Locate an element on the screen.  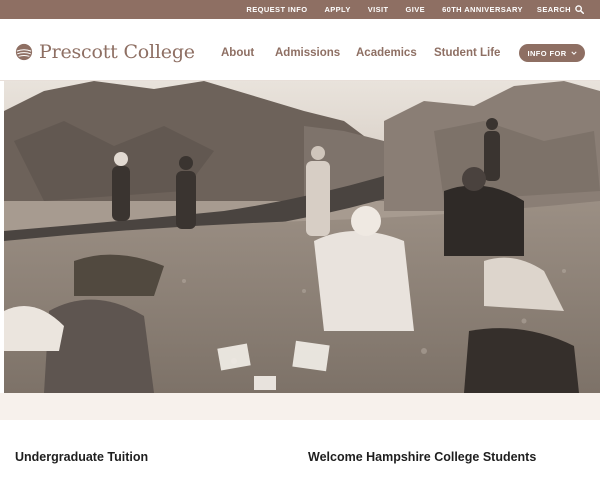
request-info-link: REQUEST INFO is located at coordinates (276, 9).